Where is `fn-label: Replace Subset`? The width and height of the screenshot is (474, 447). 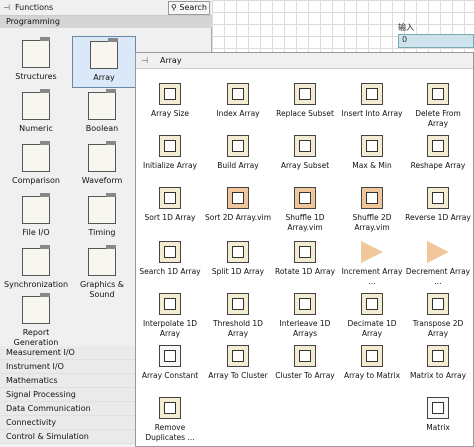
fn-label: Replace Subset is located at coordinates (305, 113).